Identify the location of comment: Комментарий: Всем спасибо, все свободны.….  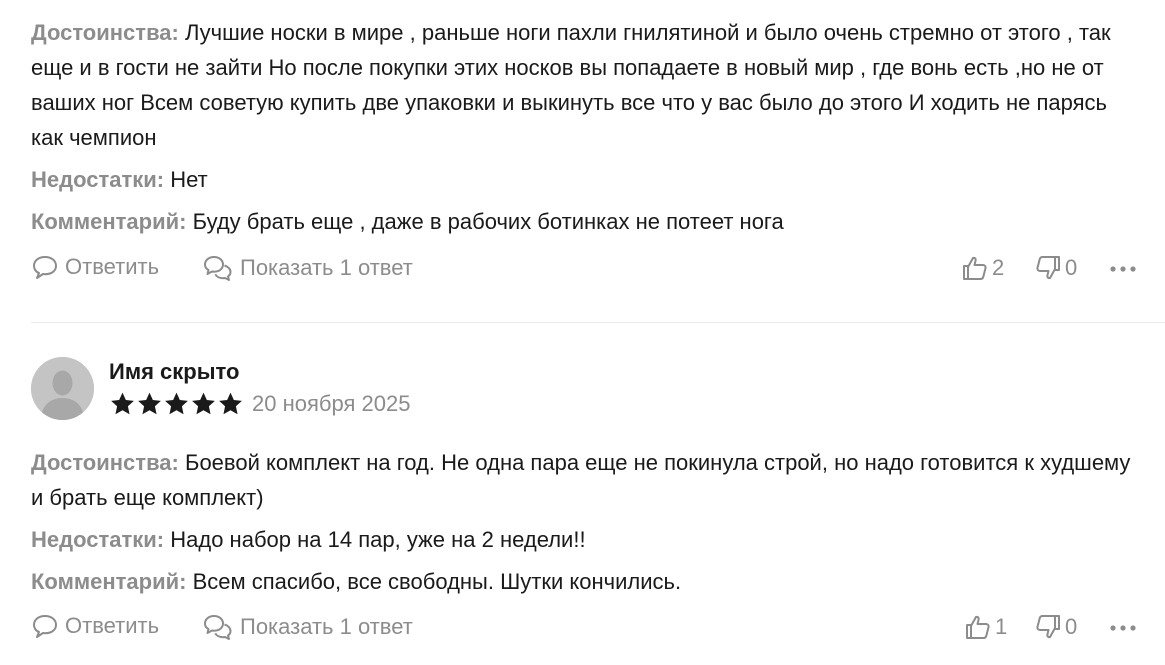
(581, 581).